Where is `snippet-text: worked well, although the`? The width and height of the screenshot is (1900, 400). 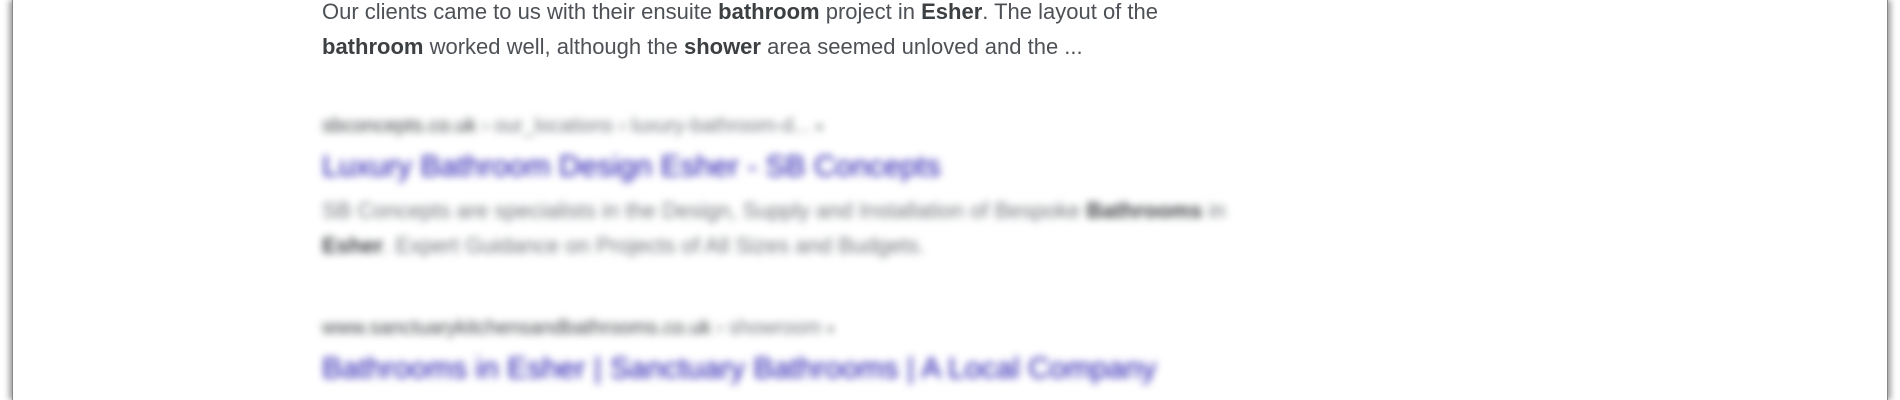
snippet-text: worked well, although the is located at coordinates (553, 46).